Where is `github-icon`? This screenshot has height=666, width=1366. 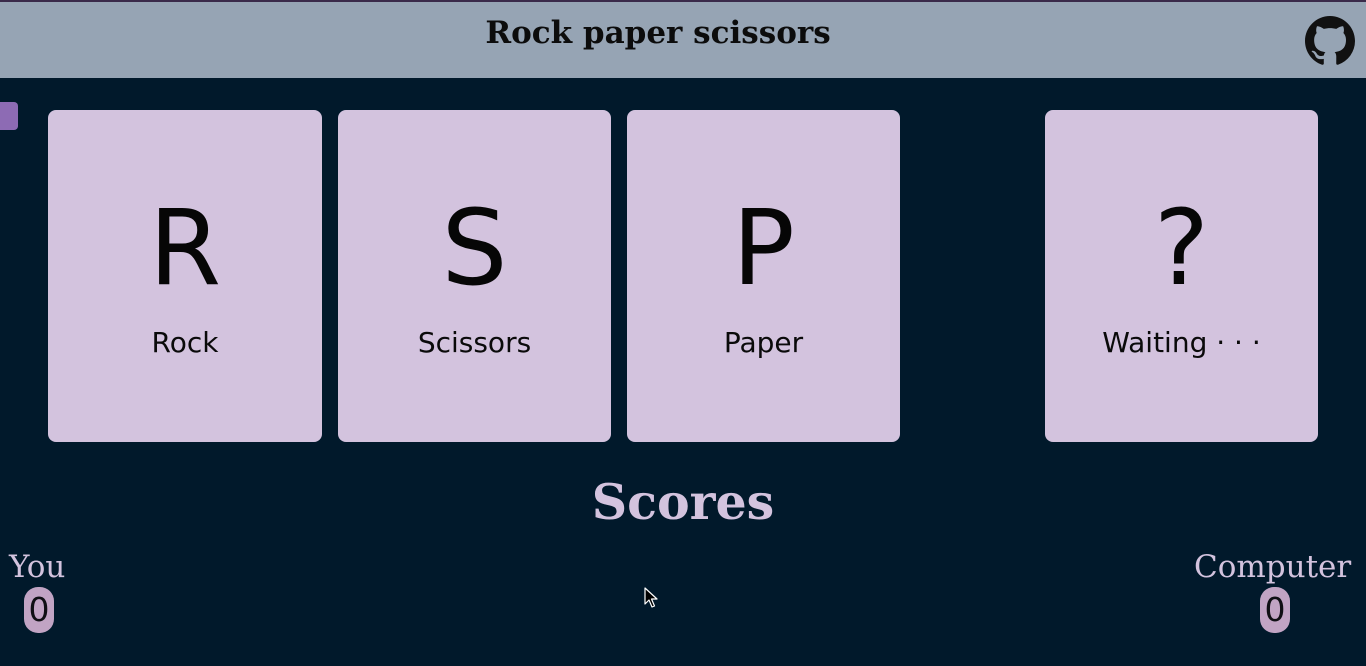 github-icon is located at coordinates (1330, 41).